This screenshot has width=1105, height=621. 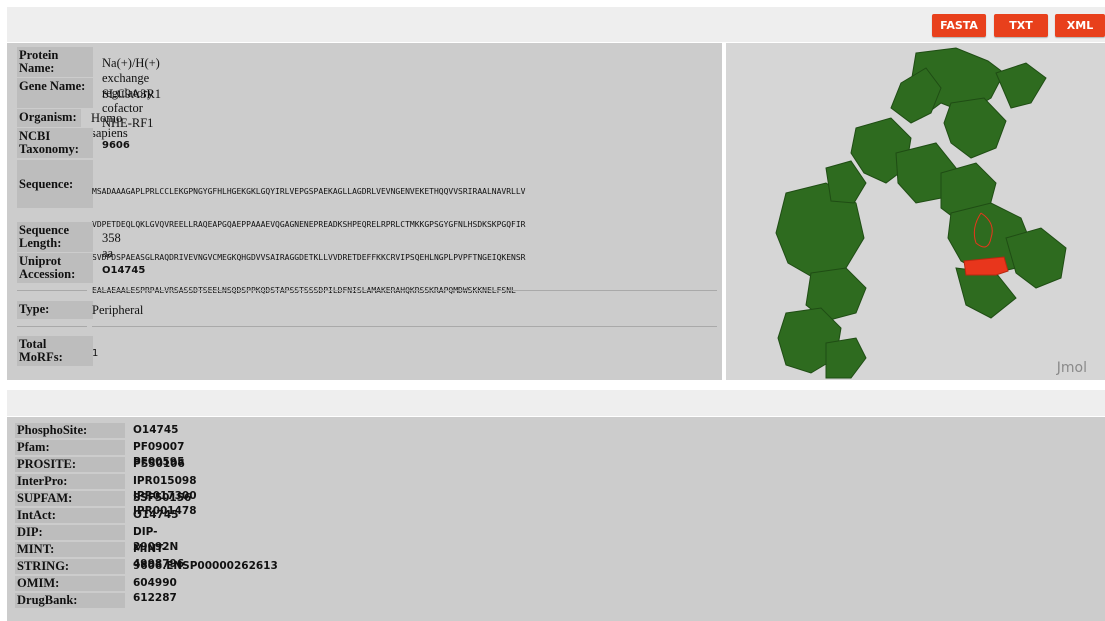 I want to click on protein-structure-image, so click(x=921, y=213).